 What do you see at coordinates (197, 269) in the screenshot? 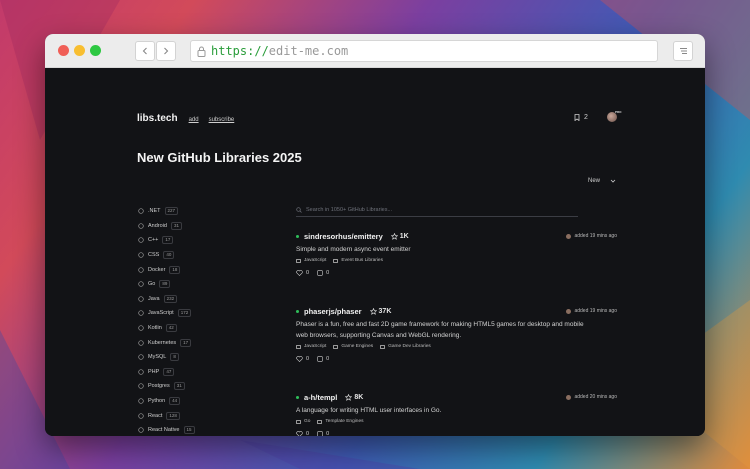
I see `sidebar-item-docker: Docker 18` at bounding box center [197, 269].